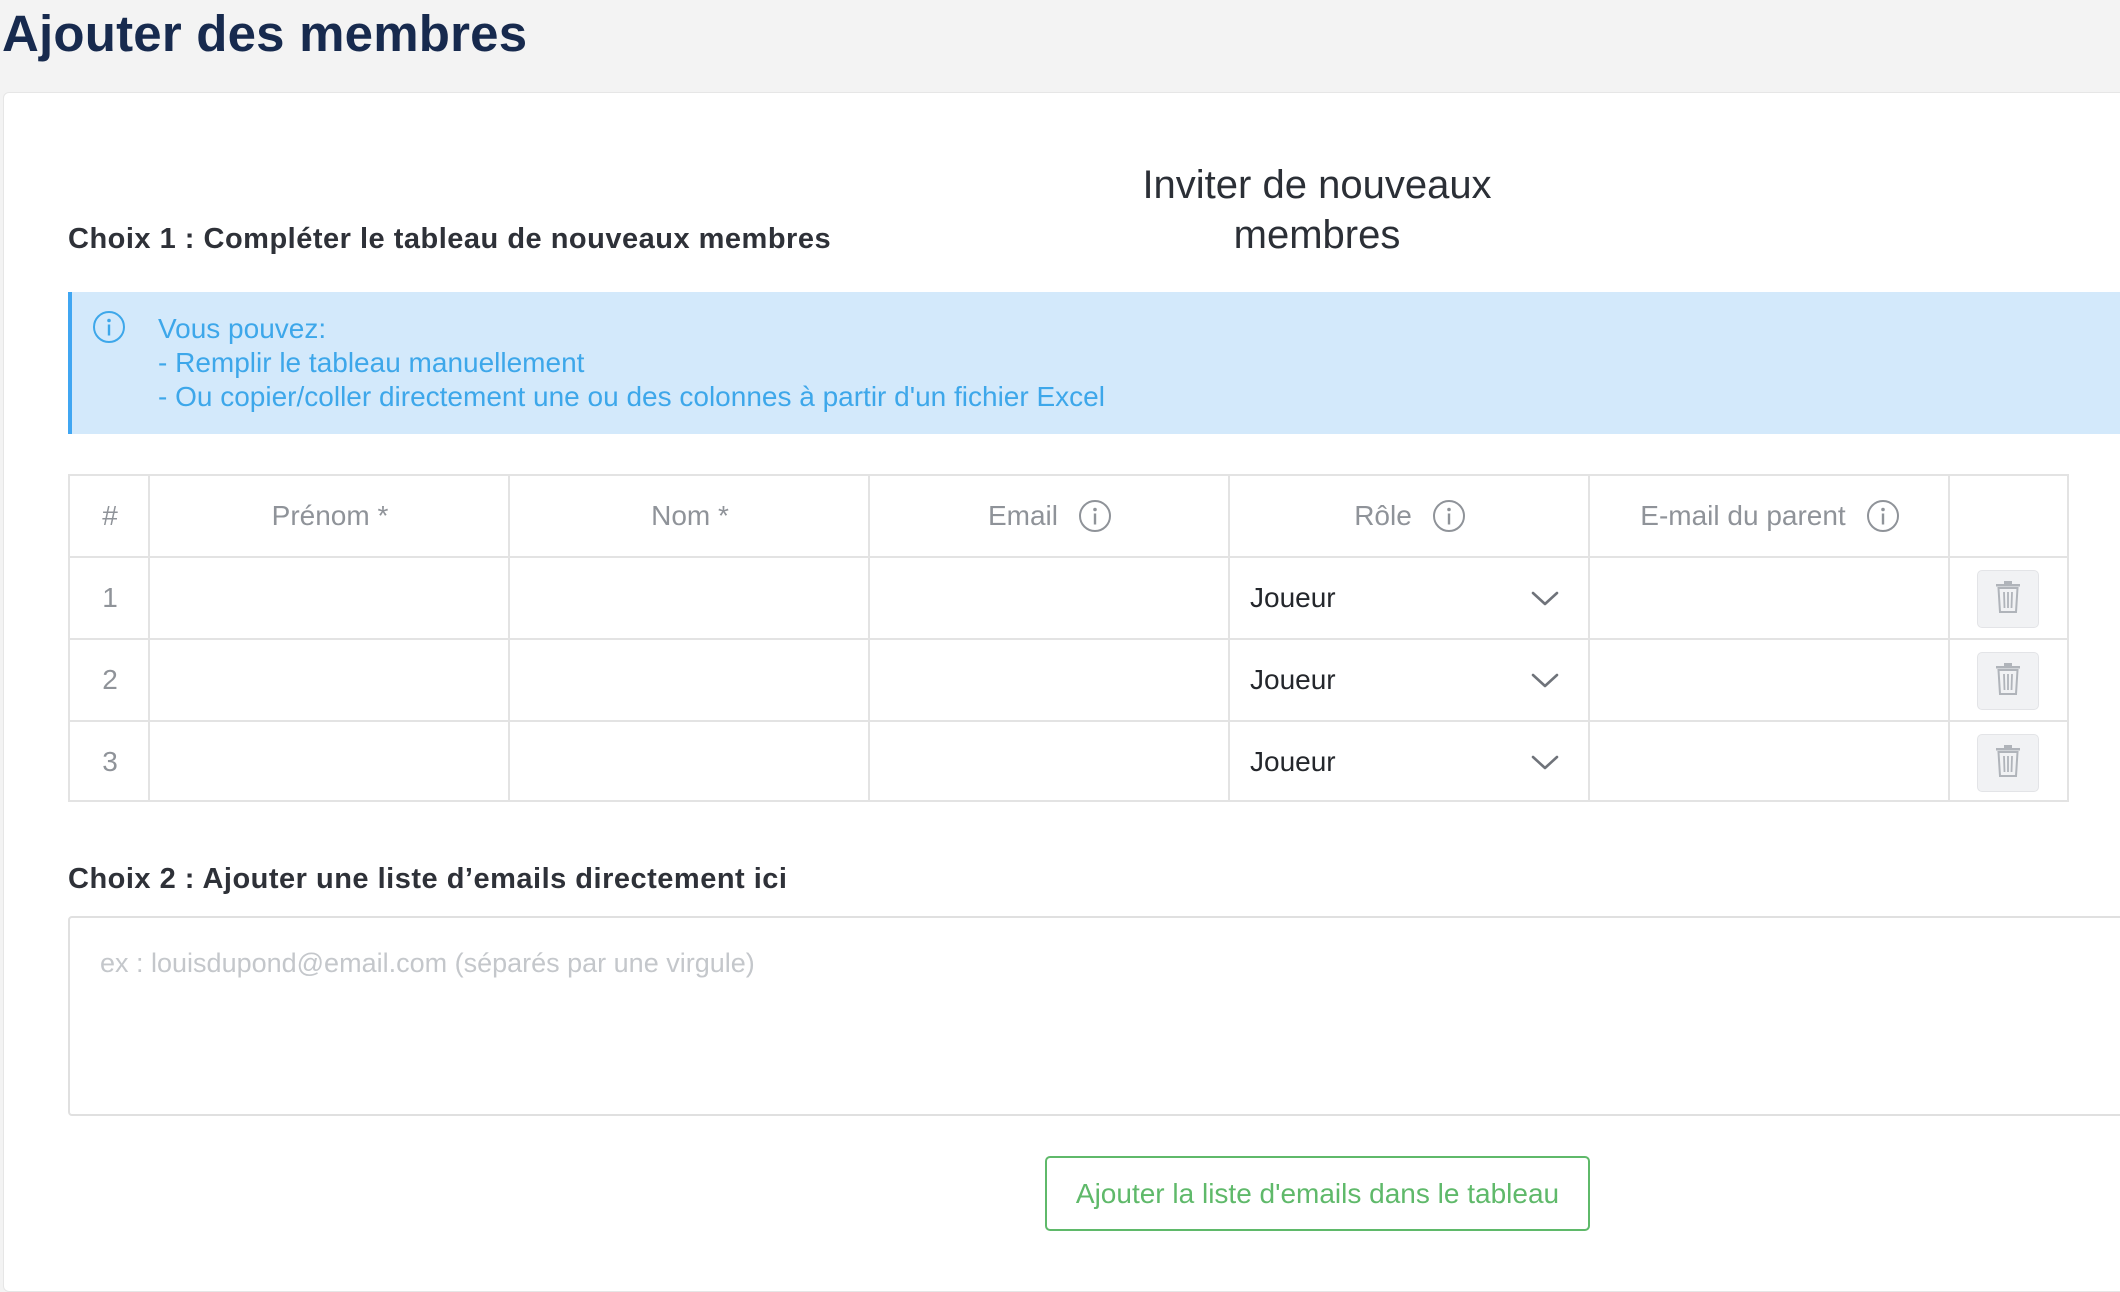  What do you see at coordinates (2008, 516) in the screenshot?
I see `column-header-actions` at bounding box center [2008, 516].